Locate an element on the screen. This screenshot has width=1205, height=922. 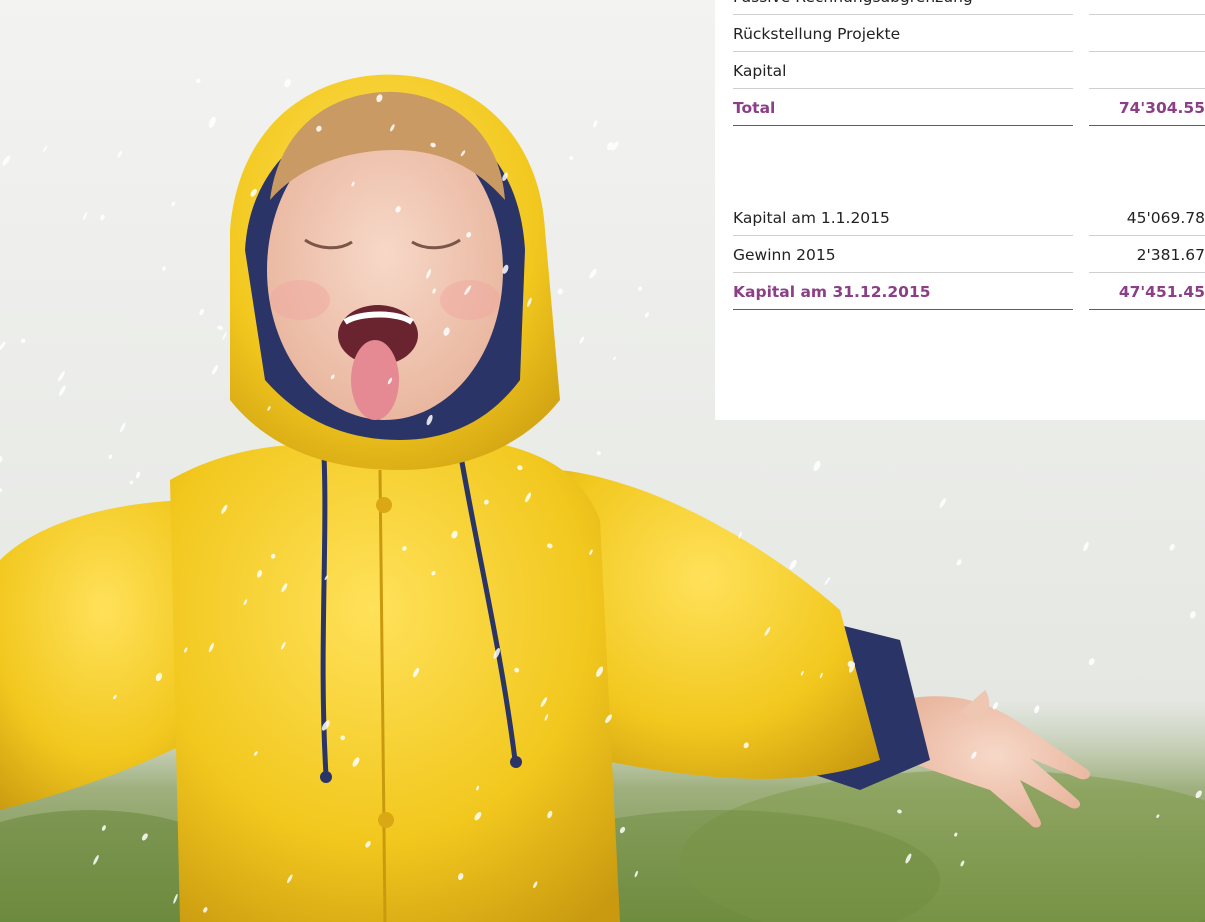
total-row: Total 74'304.55 is located at coordinates (969, 107).